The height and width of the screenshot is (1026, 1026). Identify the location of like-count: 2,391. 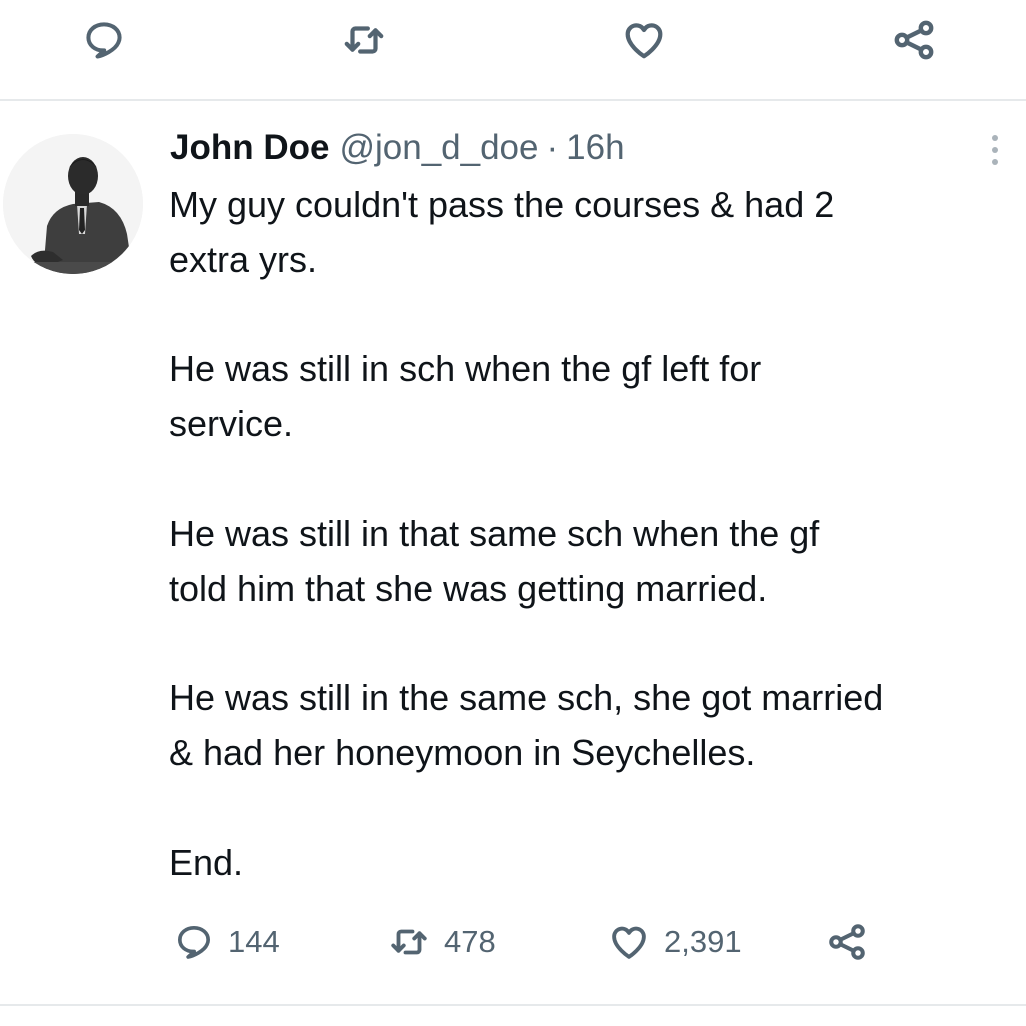
(703, 941).